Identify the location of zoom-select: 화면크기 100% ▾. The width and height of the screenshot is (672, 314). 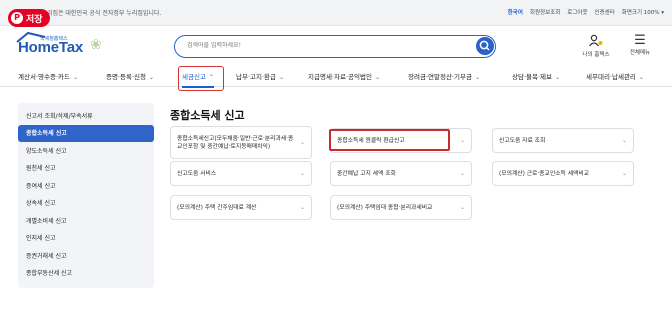
(643, 12).